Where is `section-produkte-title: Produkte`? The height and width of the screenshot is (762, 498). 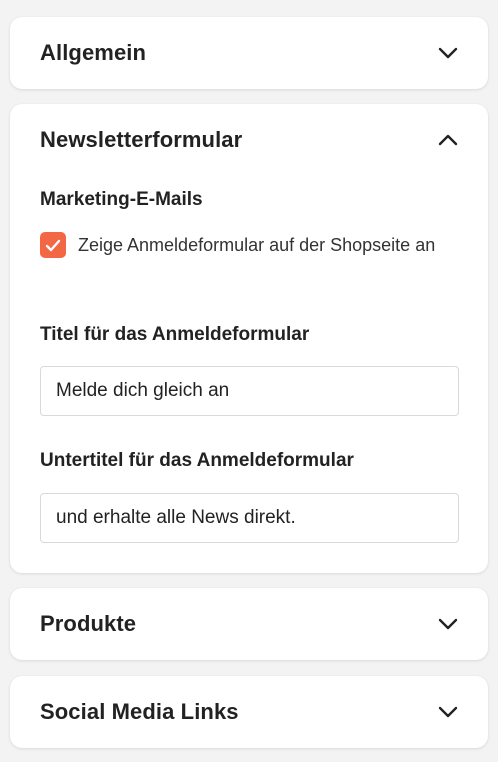 section-produkte-title: Produkte is located at coordinates (88, 623).